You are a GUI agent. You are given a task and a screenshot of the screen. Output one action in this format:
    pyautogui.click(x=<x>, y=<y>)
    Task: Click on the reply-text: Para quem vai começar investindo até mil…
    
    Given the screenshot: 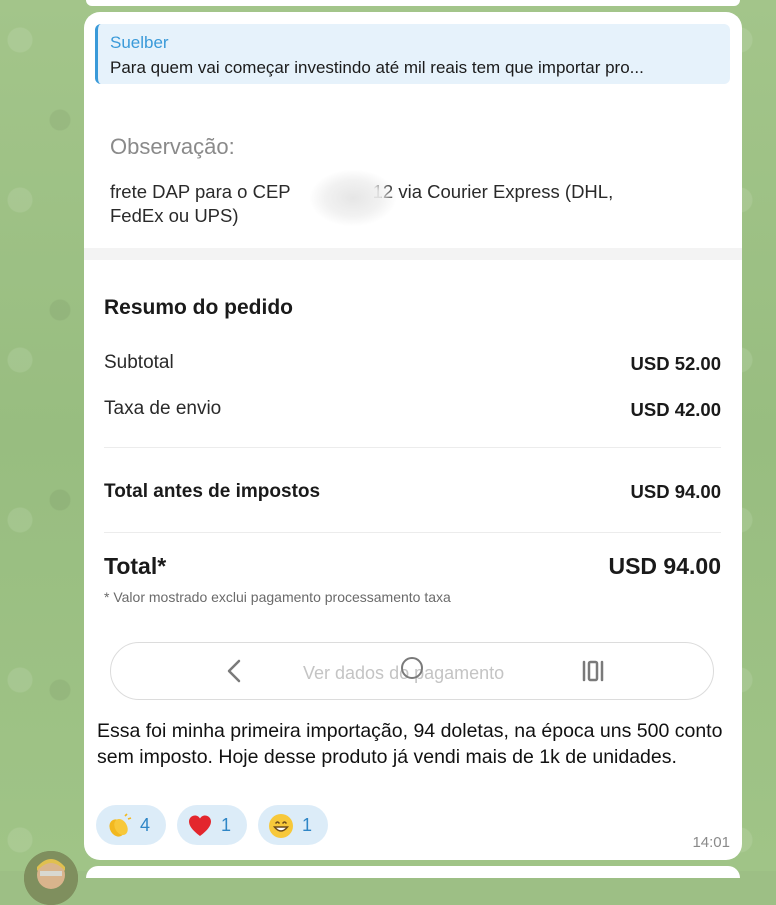 What is the action you would take?
    pyautogui.click(x=377, y=67)
    